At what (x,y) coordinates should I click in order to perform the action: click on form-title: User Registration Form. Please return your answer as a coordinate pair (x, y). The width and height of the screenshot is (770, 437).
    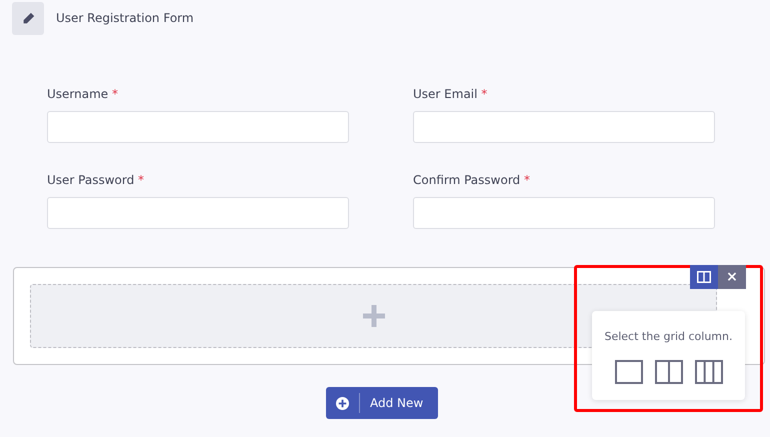
    Looking at the image, I should click on (125, 18).